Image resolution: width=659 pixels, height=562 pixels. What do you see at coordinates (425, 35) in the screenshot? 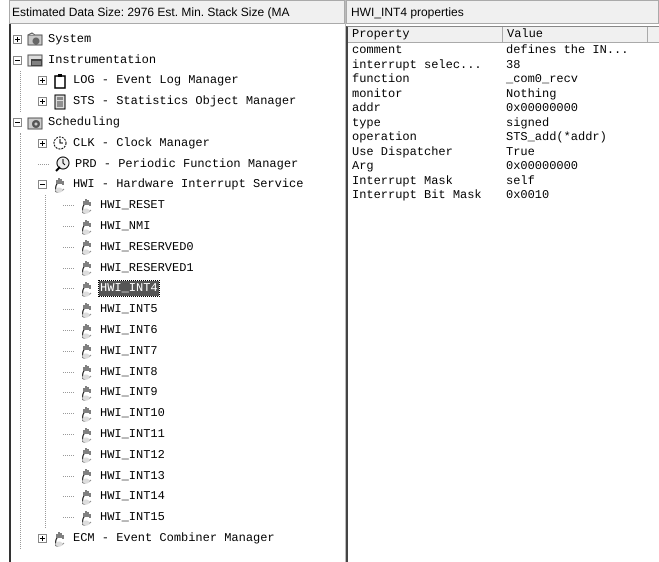
I see `column-header: Property` at bounding box center [425, 35].